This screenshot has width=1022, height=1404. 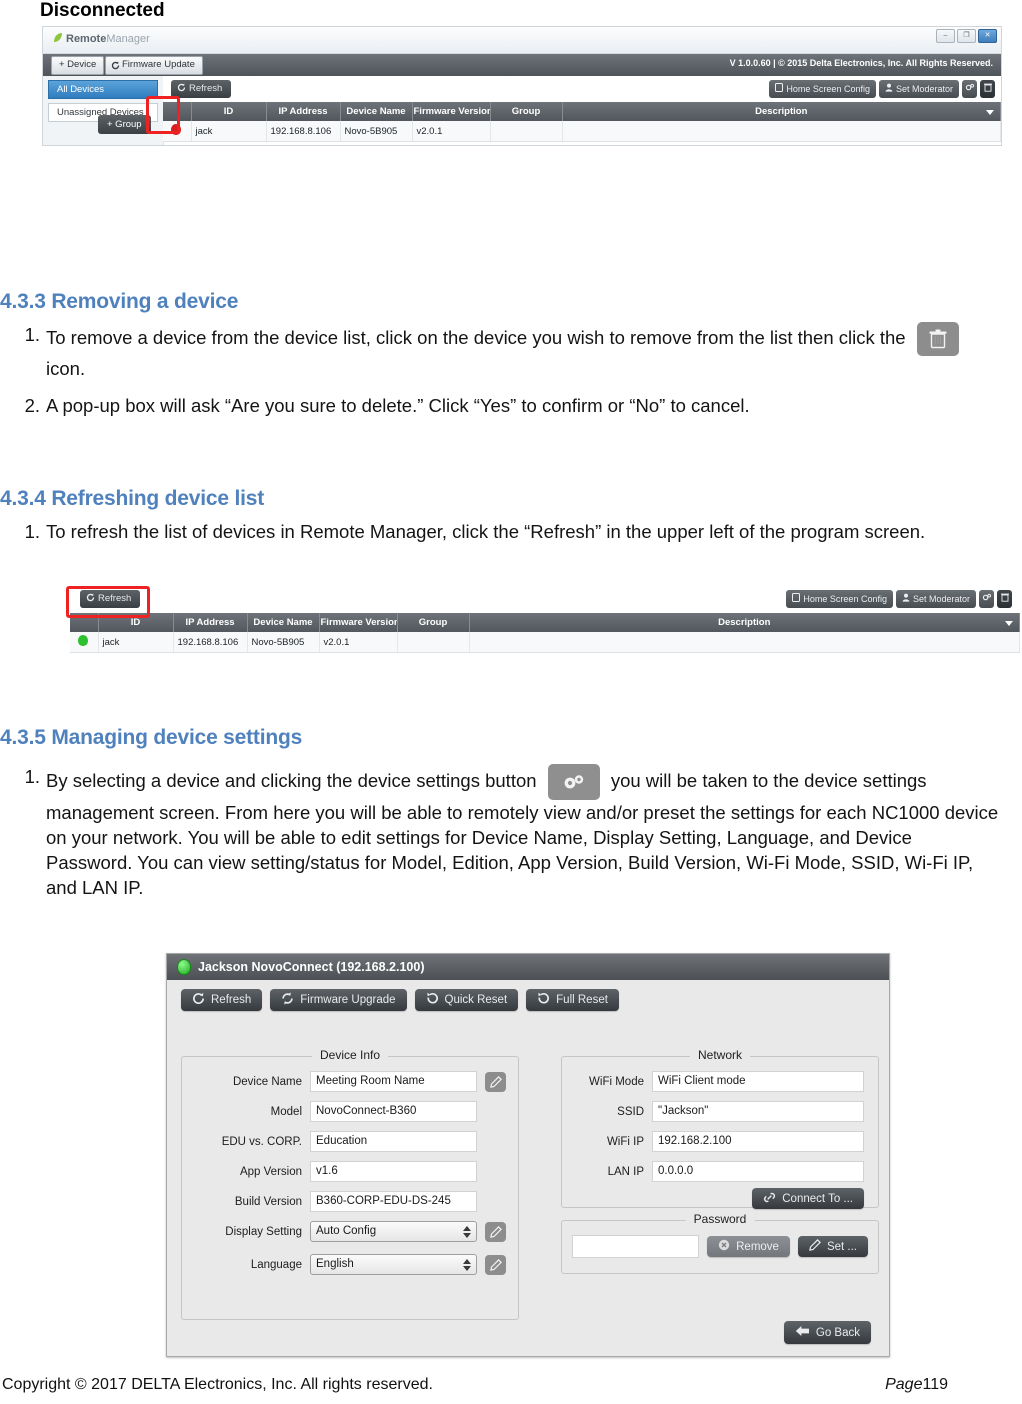 I want to click on full-reset-button: Full Reset, so click(x=572, y=1000).